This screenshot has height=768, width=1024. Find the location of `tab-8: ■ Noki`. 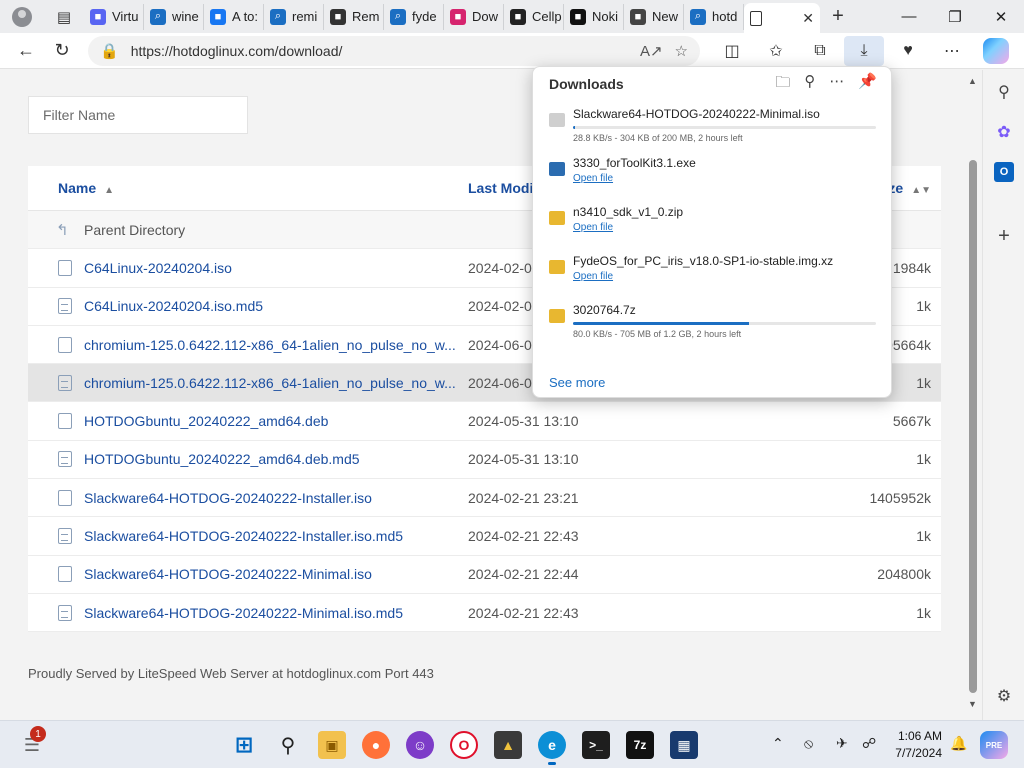

tab-8: ■ Noki is located at coordinates (594, 16).